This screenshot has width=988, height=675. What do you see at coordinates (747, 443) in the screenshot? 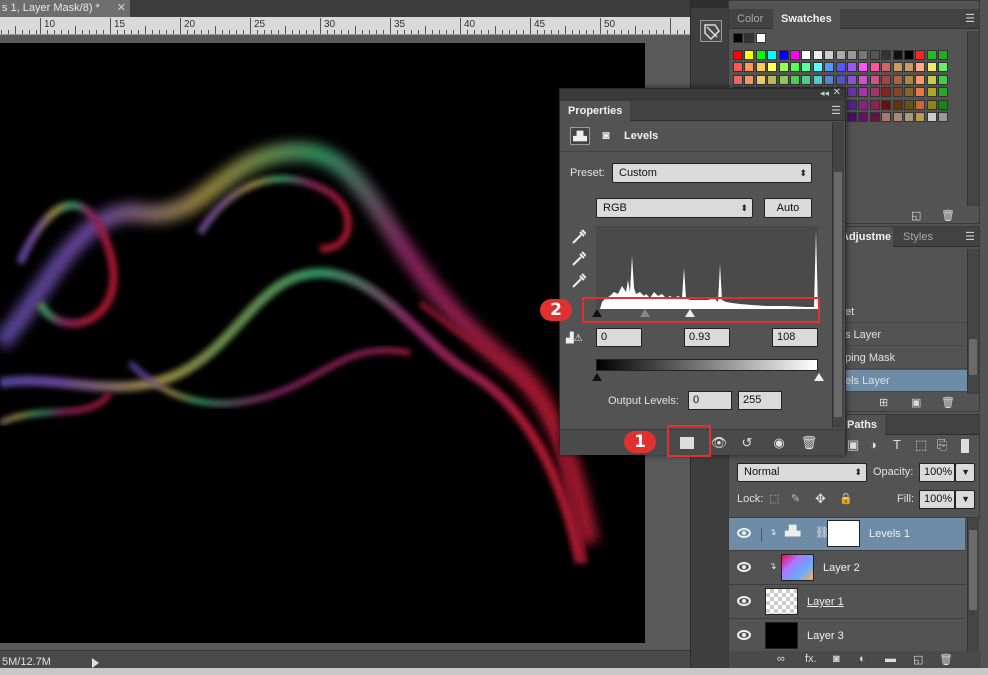
I see `reset-icon: ↺` at bounding box center [747, 443].